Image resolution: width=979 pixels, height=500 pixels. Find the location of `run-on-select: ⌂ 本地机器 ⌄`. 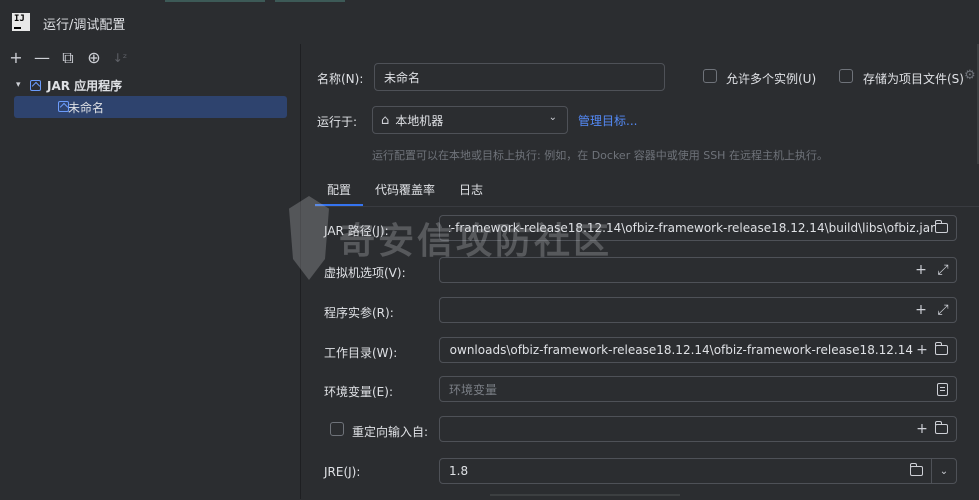

run-on-select: ⌂ 本地机器 ⌄ is located at coordinates (470, 120).